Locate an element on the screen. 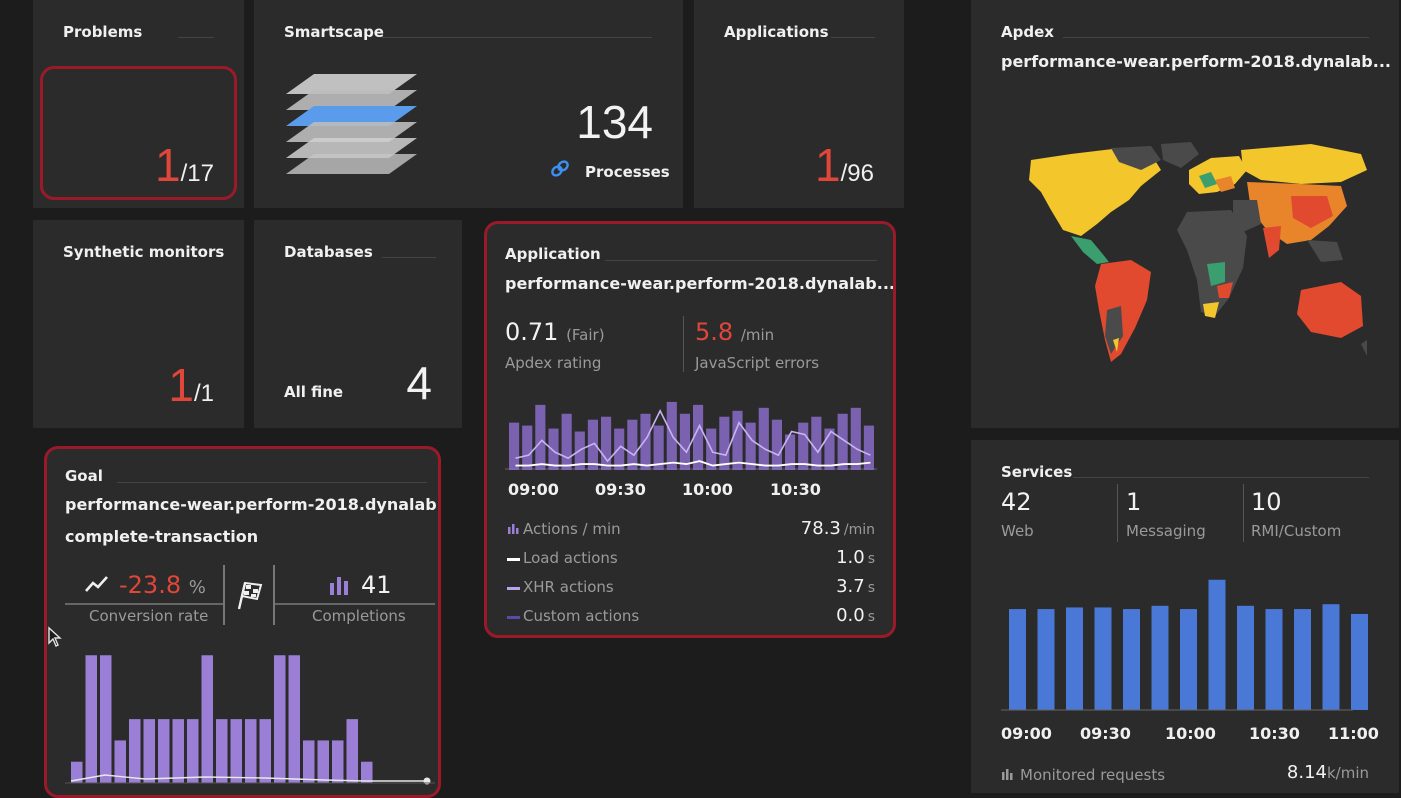 This screenshot has height=798, width=1401. apdex-rating-value: 0.71 (Fair) is located at coordinates (555, 332).